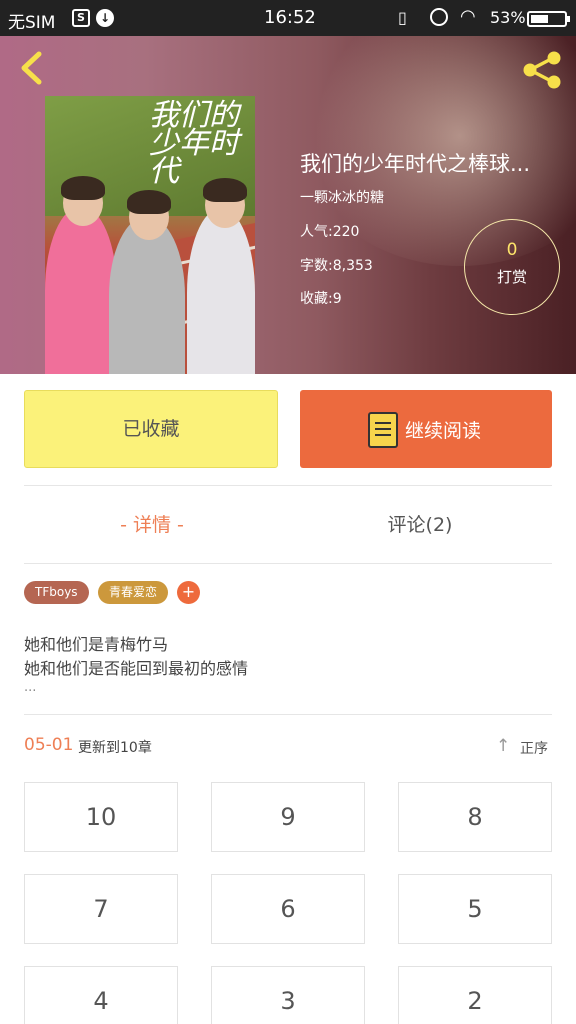  I want to click on description-line: 她和他们是青梅竹马, so click(96, 644).